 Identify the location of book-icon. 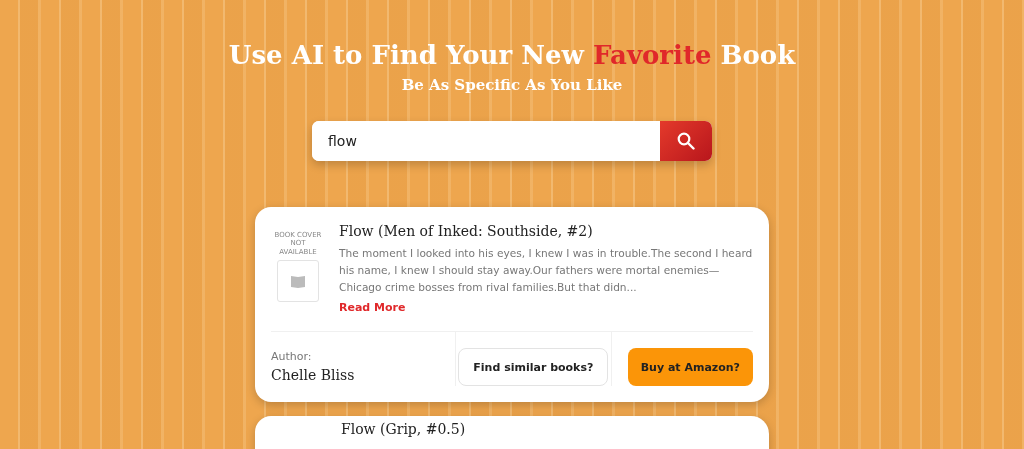
(298, 281).